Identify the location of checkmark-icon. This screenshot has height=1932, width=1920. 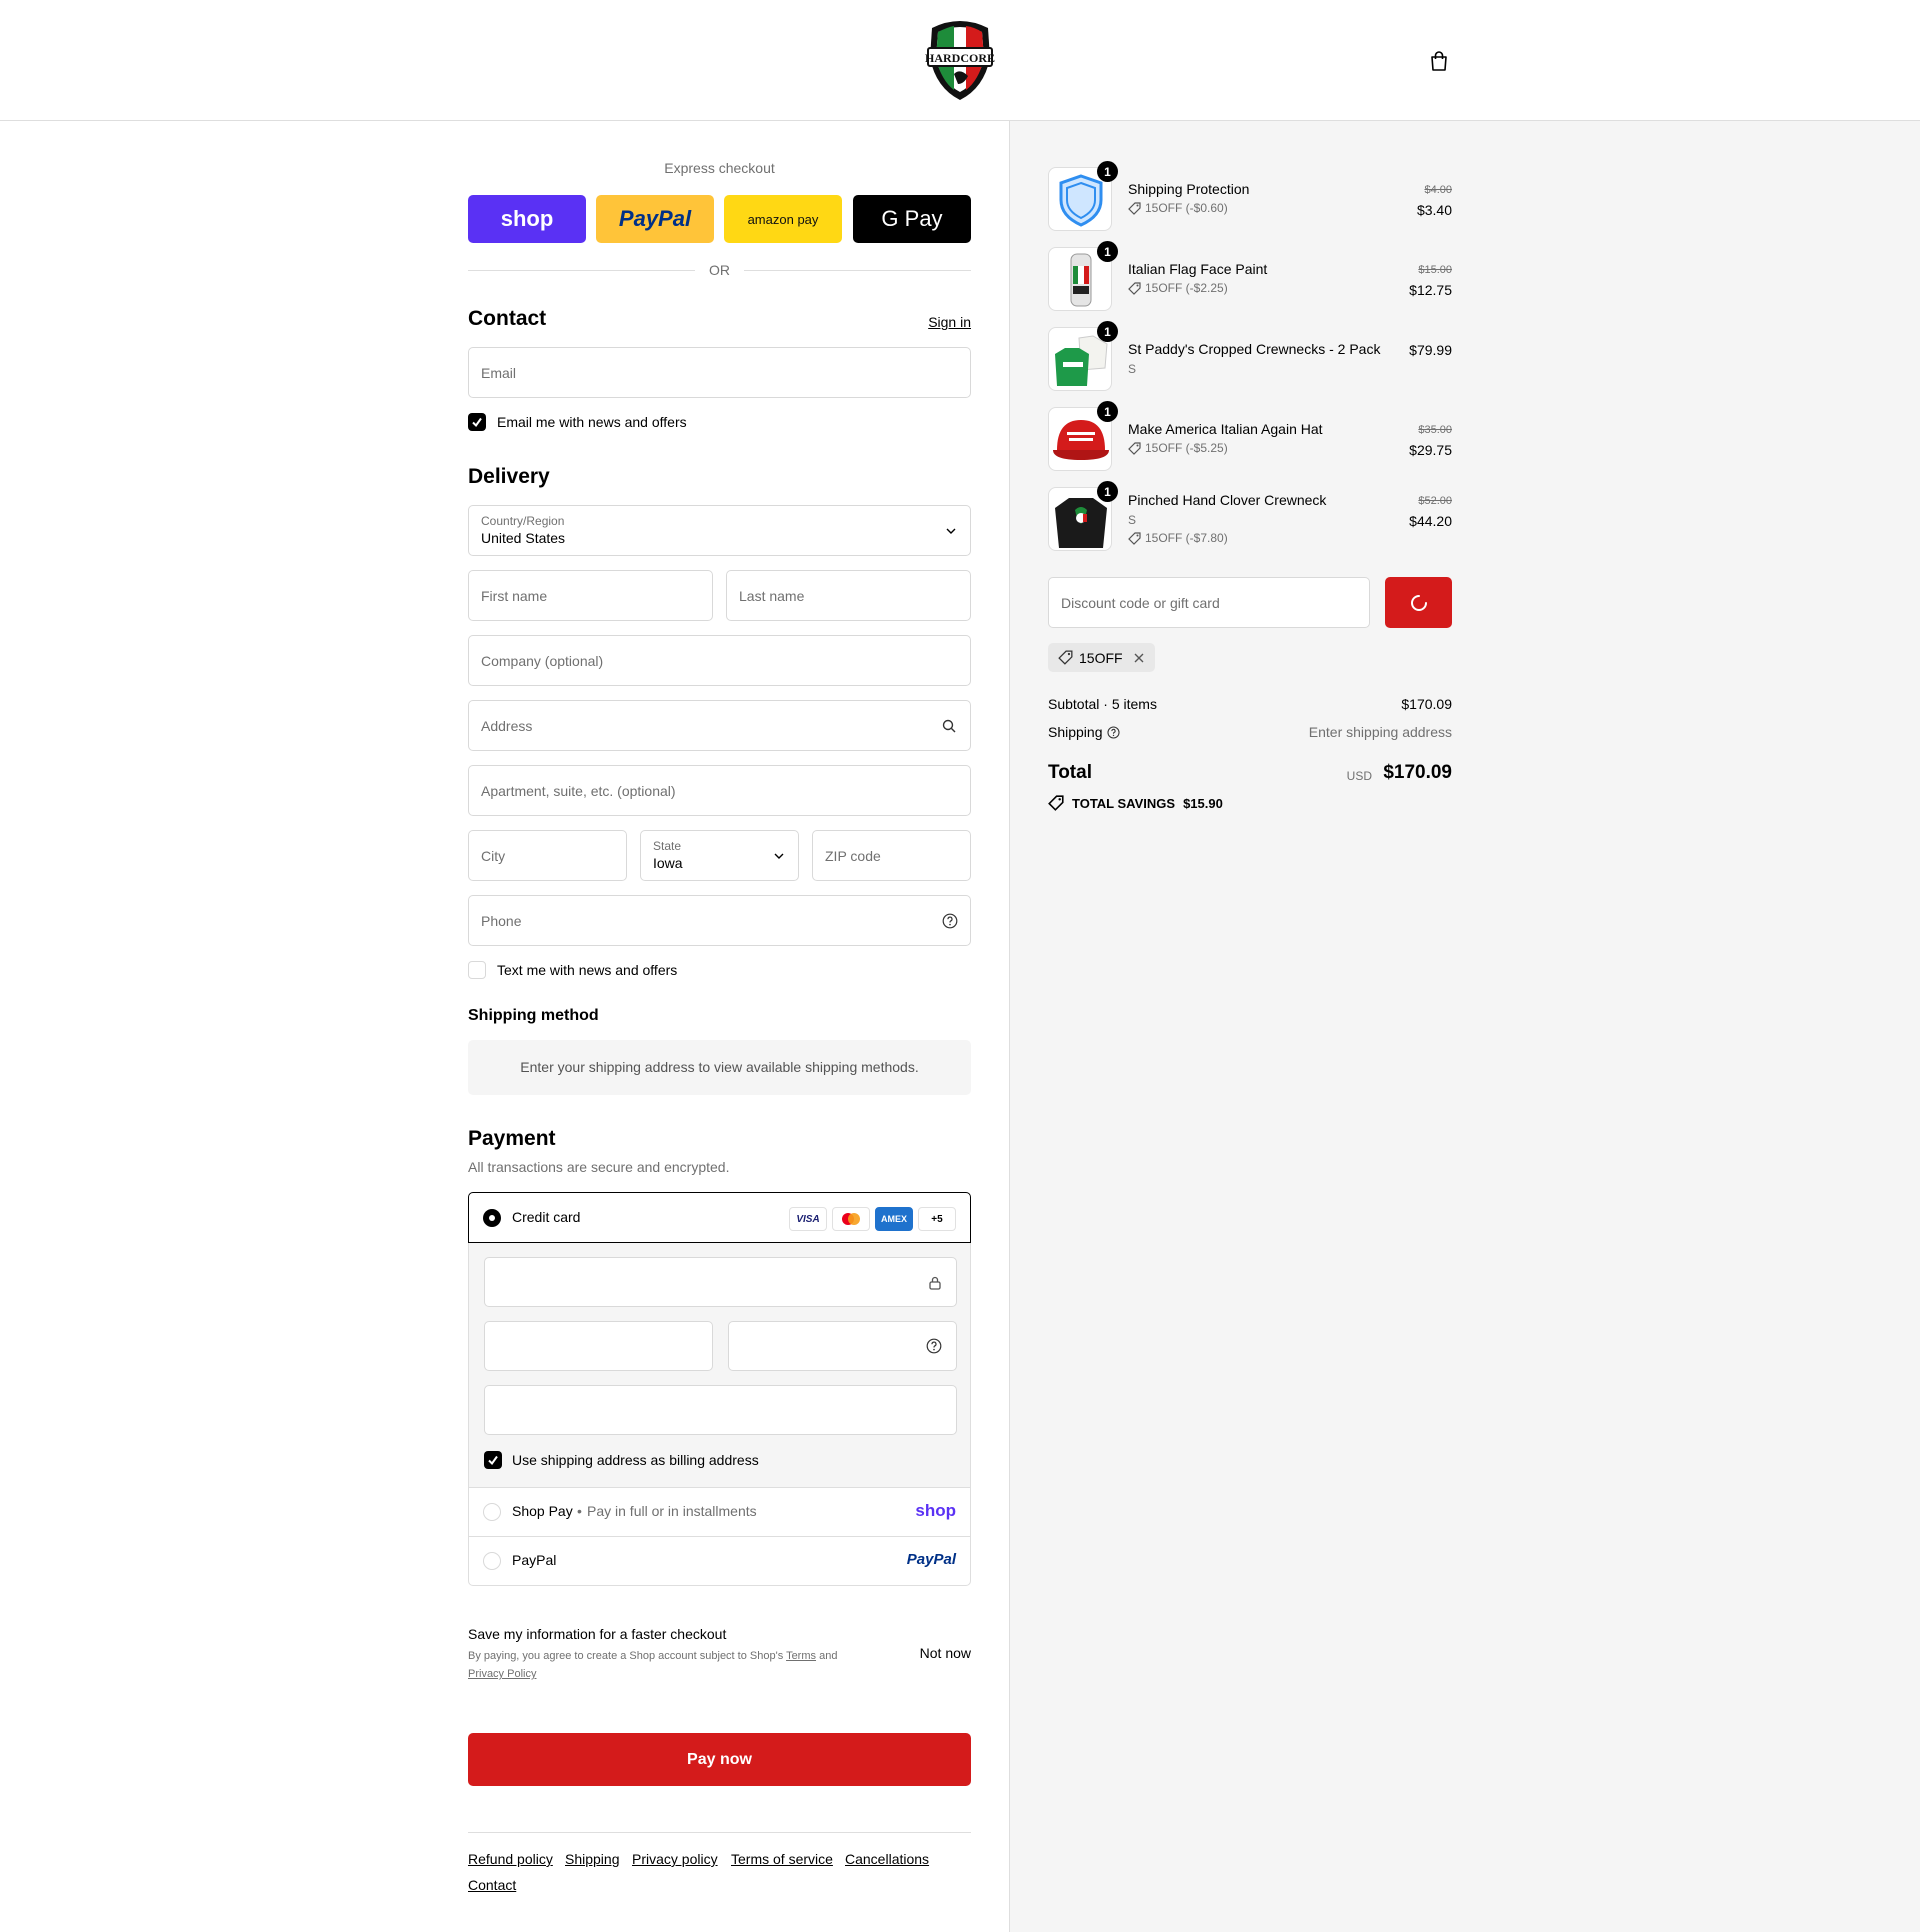
(493, 1460).